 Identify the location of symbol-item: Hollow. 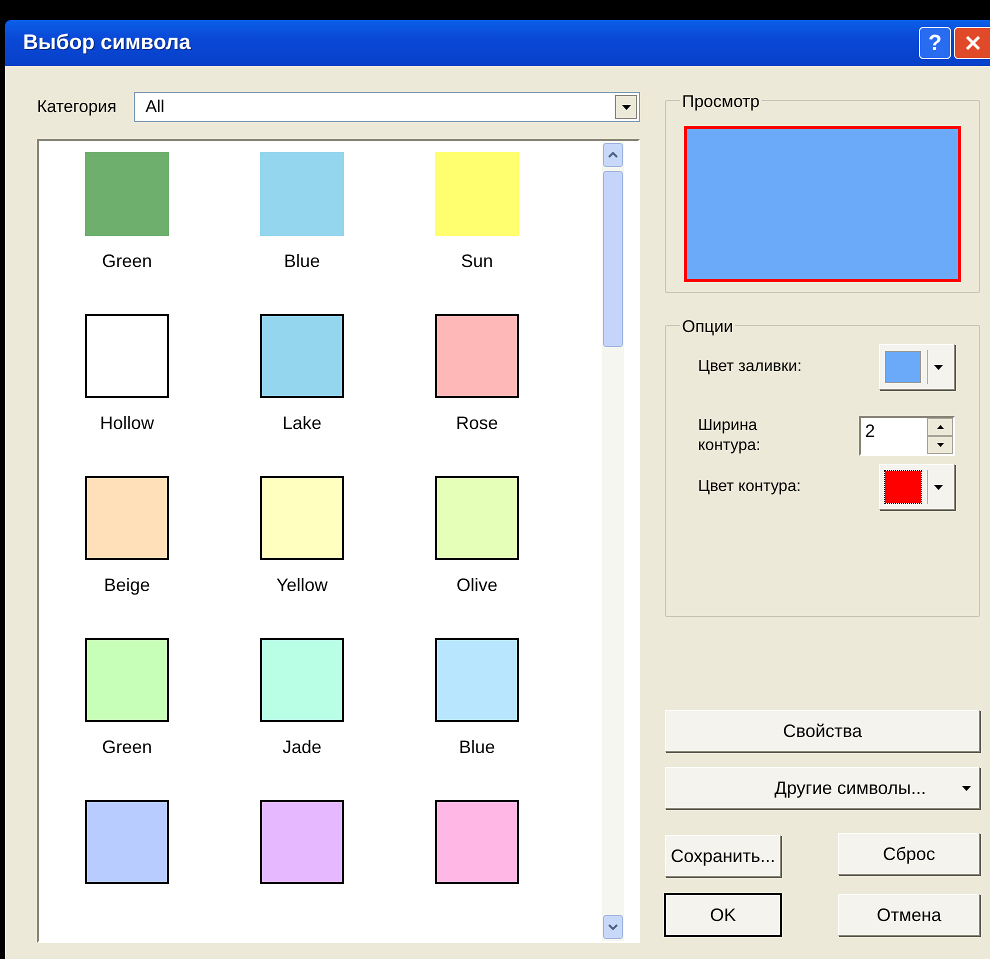
(127, 375).